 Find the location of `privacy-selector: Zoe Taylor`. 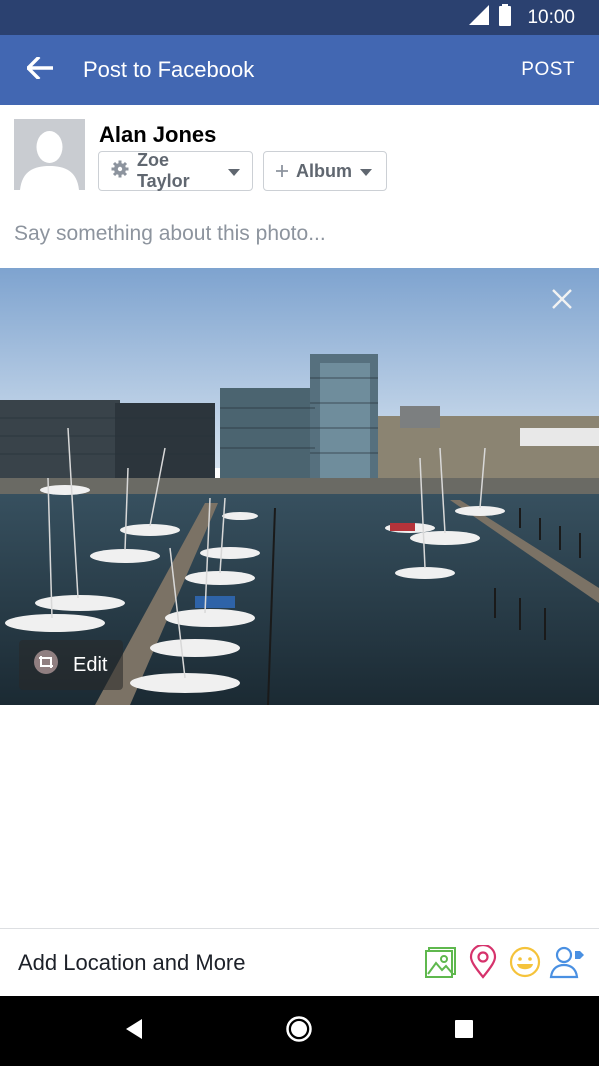

privacy-selector: Zoe Taylor is located at coordinates (175, 170).